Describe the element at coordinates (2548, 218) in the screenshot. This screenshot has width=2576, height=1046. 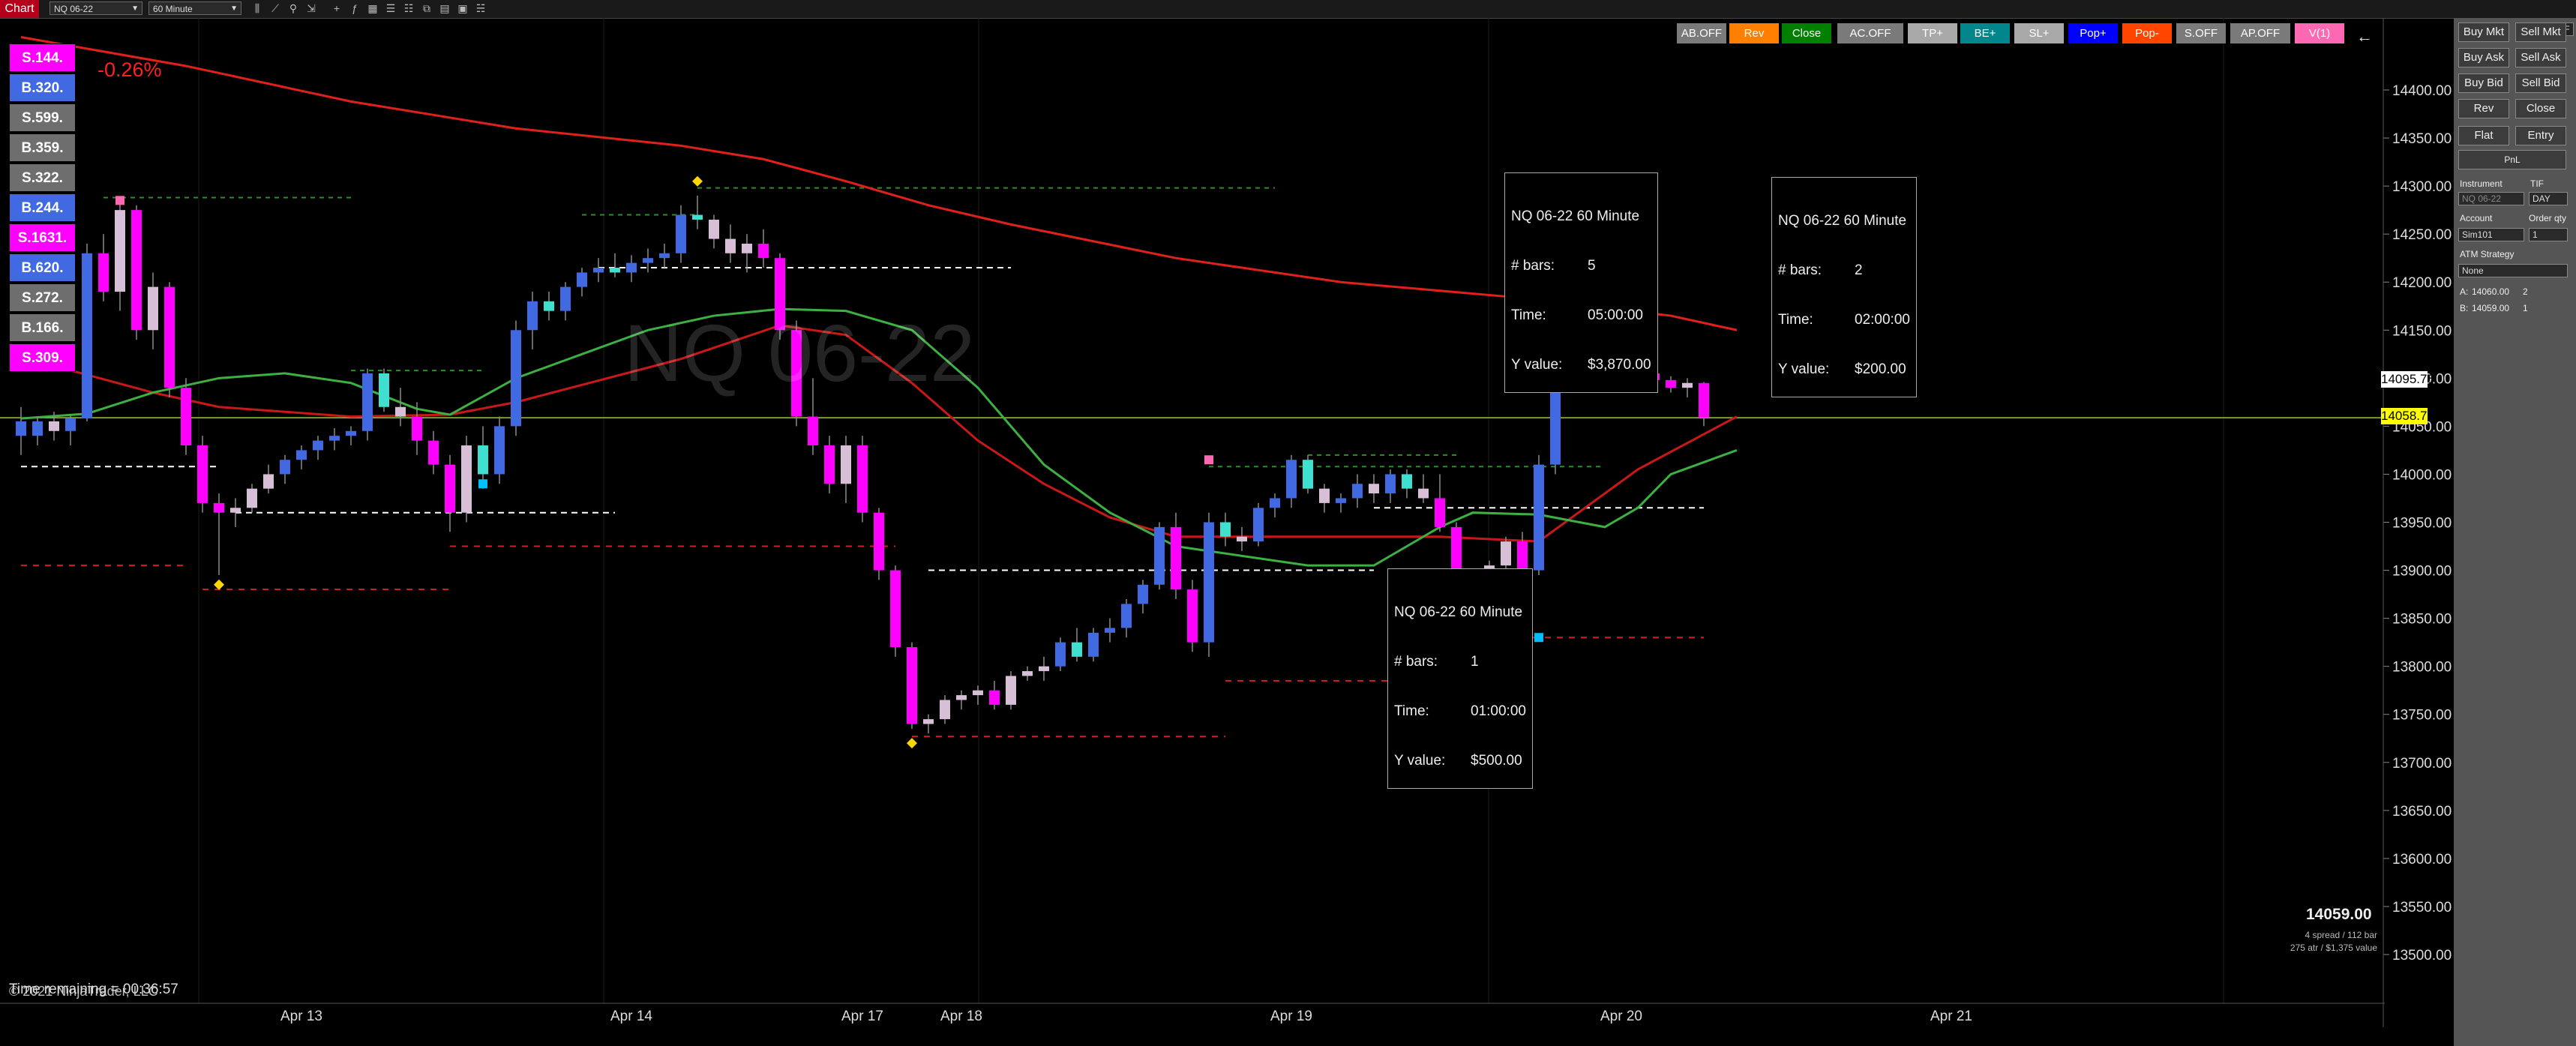
I see `order-qty-label: Order qty` at that location.